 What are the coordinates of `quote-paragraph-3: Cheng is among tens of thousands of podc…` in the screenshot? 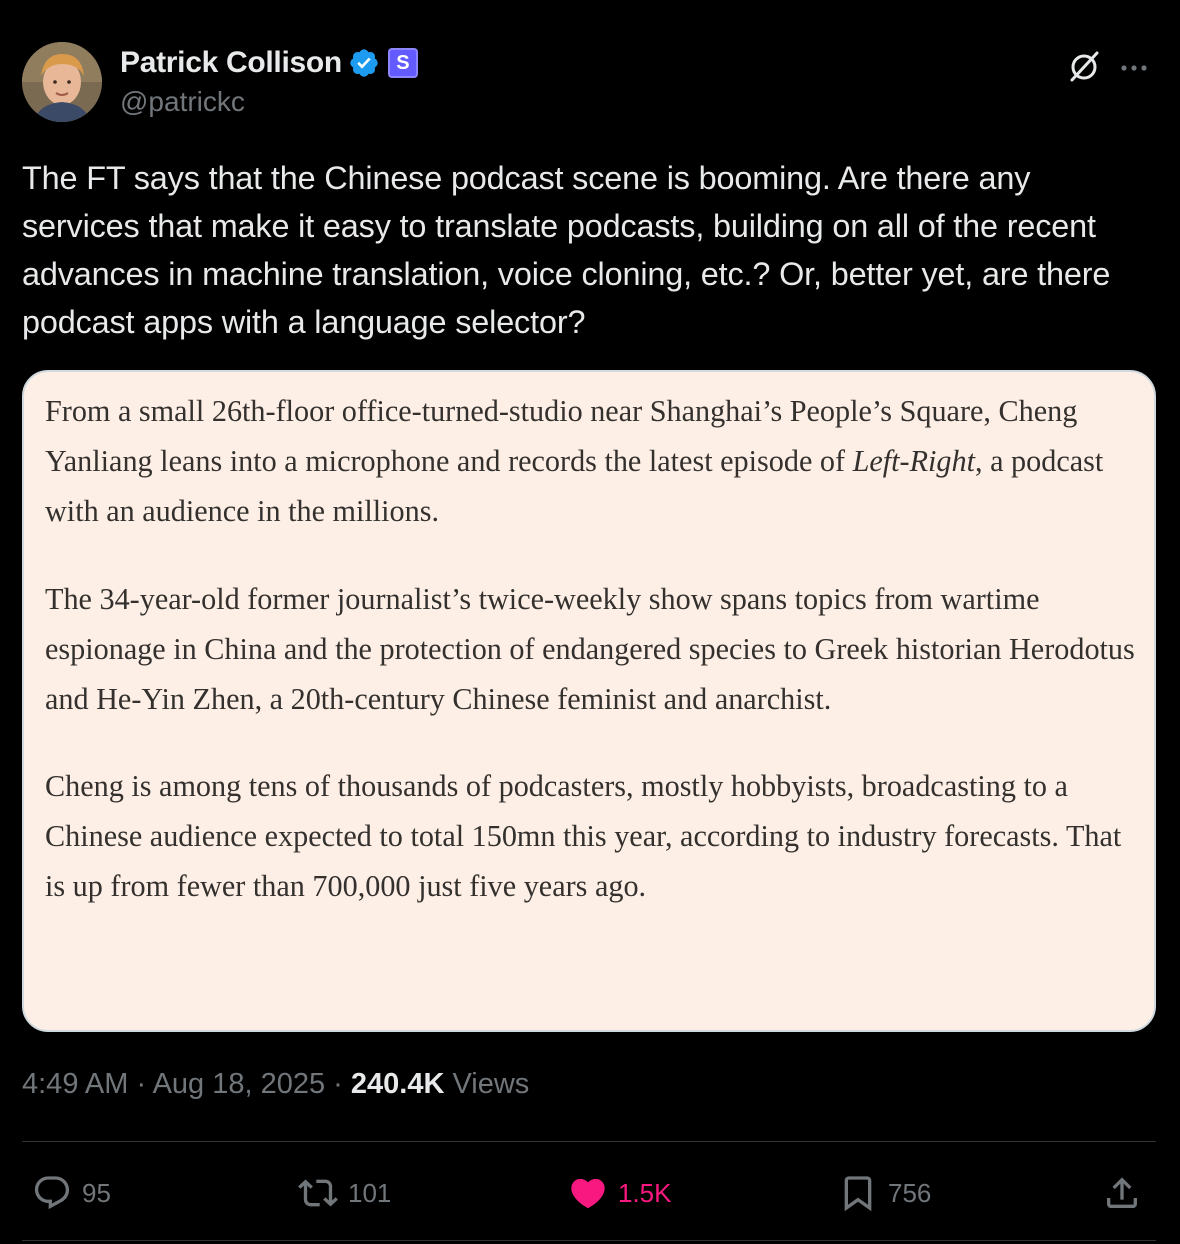 It's located at (583, 836).